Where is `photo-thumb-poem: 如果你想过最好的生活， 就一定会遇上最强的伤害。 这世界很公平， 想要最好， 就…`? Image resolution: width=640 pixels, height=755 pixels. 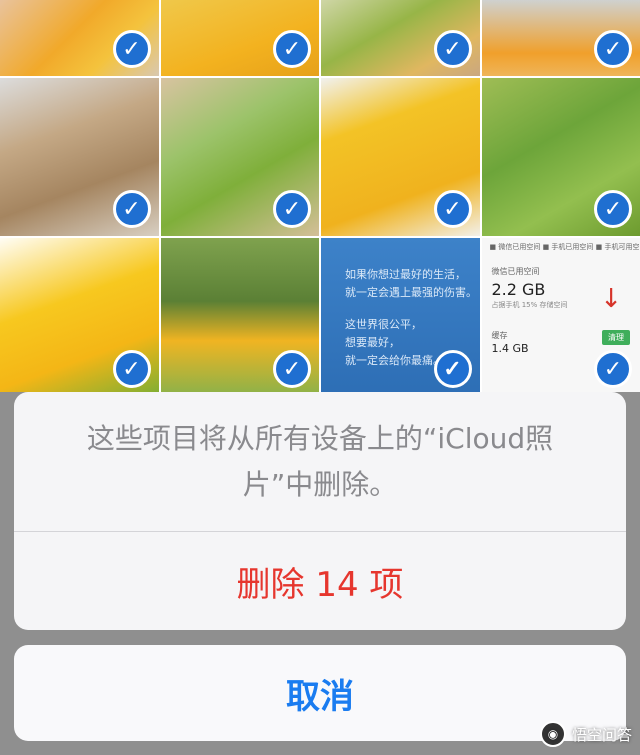
photo-thumb-poem: 如果你想过最好的生活， 就一定会遇上最强的伤害。 这世界很公平， 想要最好， 就… is located at coordinates (400, 317).